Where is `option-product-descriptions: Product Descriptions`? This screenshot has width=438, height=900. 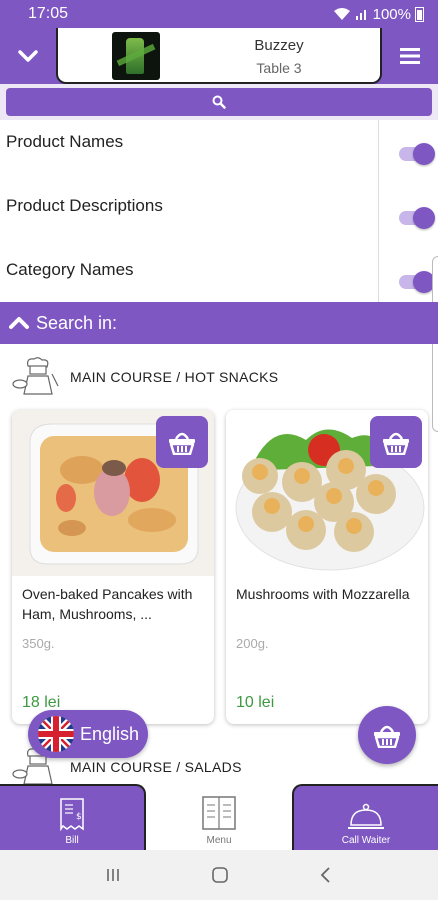
option-product-descriptions: Product Descriptions is located at coordinates (189, 216).